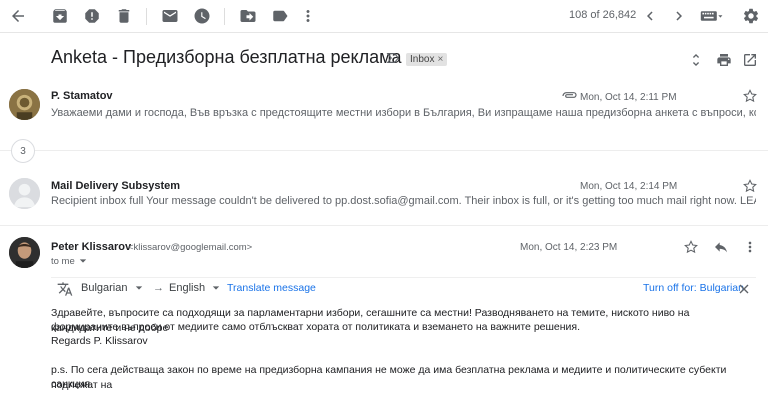 The image size is (768, 406). I want to click on email-subject: Anketa - Предизборна безплатна реклама, so click(226, 57).